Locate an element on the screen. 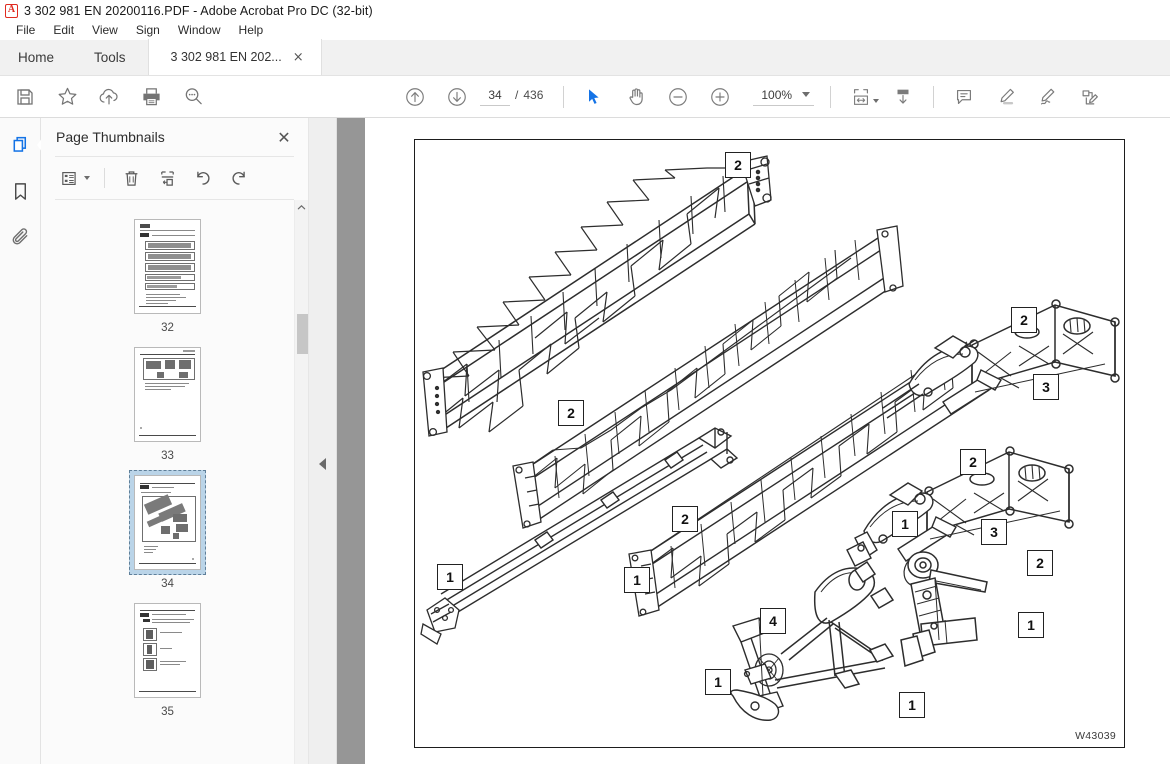 The height and width of the screenshot is (764, 1170). callout-marker: 4 is located at coordinates (773, 621).